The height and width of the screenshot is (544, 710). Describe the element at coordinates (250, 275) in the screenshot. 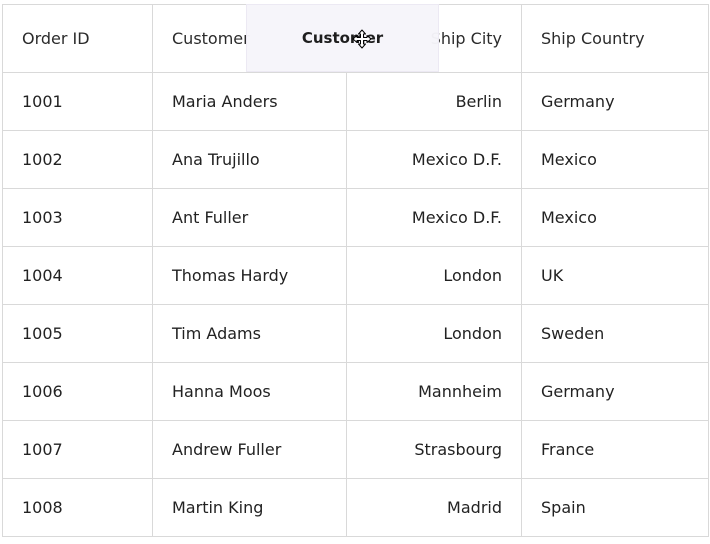

I see `cell-customer: Thomas Hardy` at that location.